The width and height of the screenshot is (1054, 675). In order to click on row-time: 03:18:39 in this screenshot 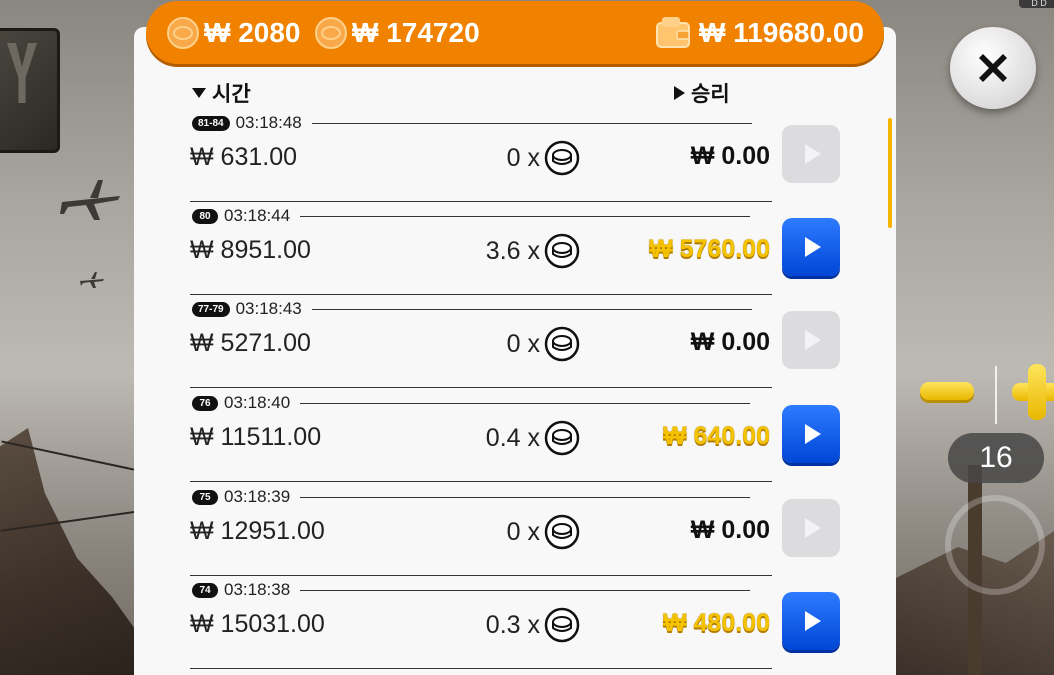, I will do `click(257, 496)`.